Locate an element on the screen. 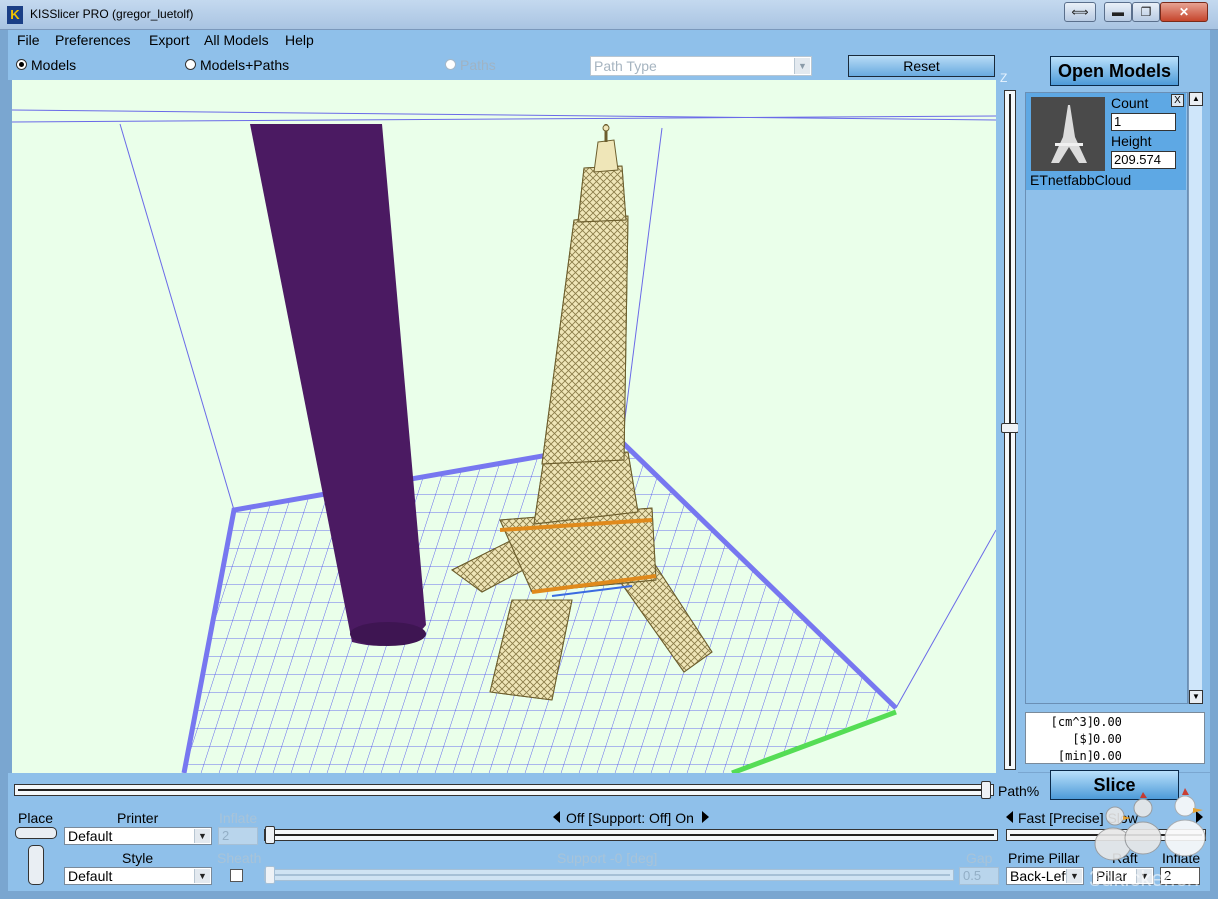  support-angle-slider is located at coordinates (609, 875).